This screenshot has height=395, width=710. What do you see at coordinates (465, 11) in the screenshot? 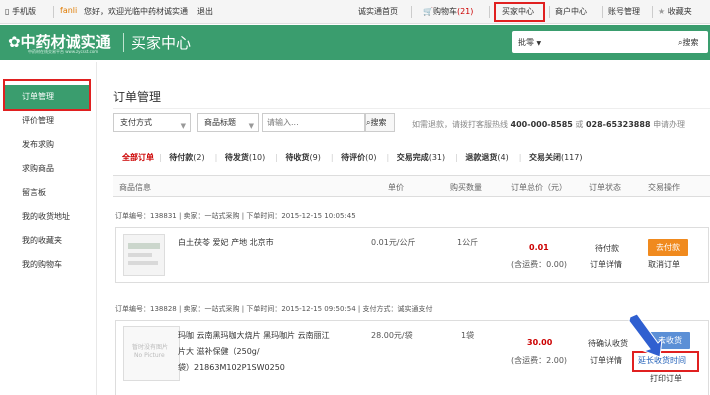
I see `cart-count: (21)` at bounding box center [465, 11].